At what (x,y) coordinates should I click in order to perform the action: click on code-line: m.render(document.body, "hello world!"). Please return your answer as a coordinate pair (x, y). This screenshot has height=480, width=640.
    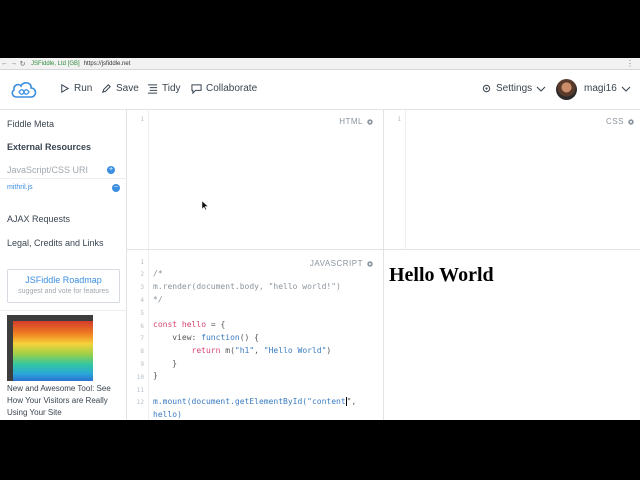
    Looking at the image, I should click on (247, 286).